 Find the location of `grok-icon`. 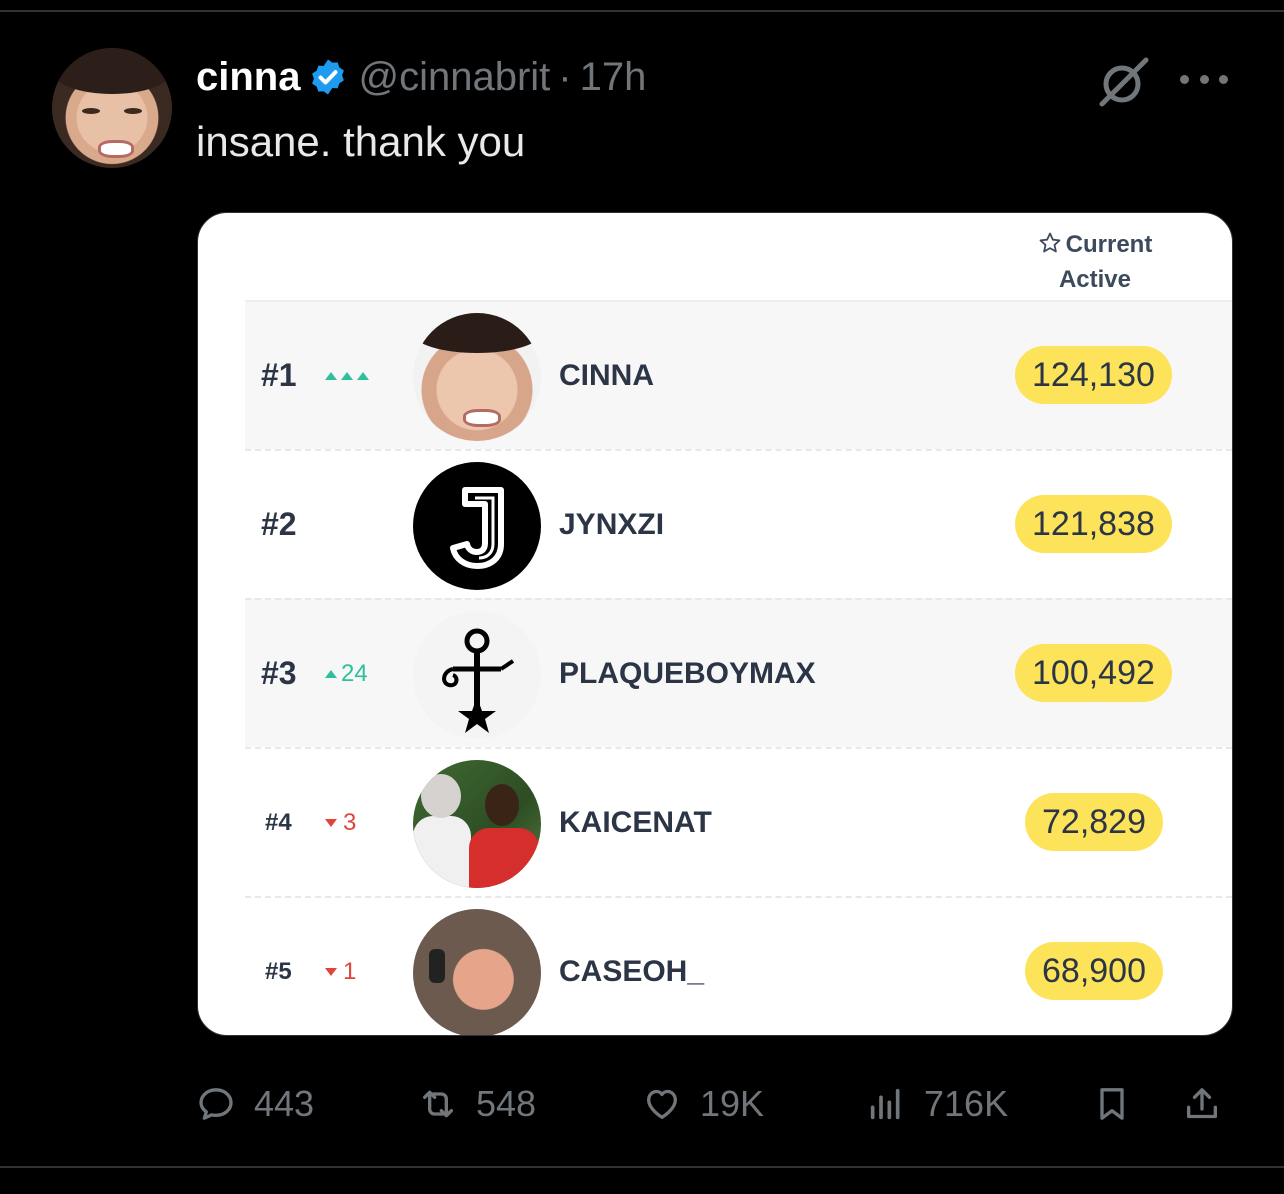

grok-icon is located at coordinates (1124, 82).